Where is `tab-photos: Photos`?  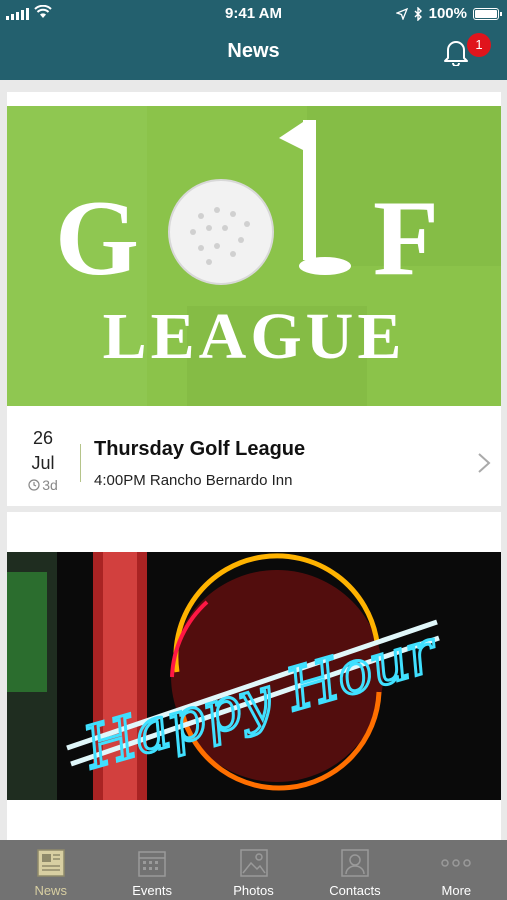
tab-photos: Photos is located at coordinates (253, 870).